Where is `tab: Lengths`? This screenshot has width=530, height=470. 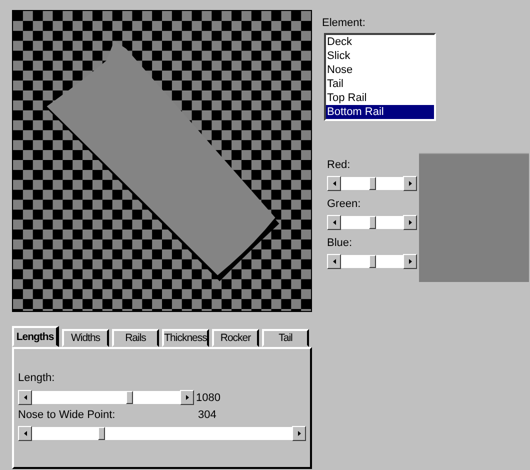 tab: Lengths is located at coordinates (35, 336).